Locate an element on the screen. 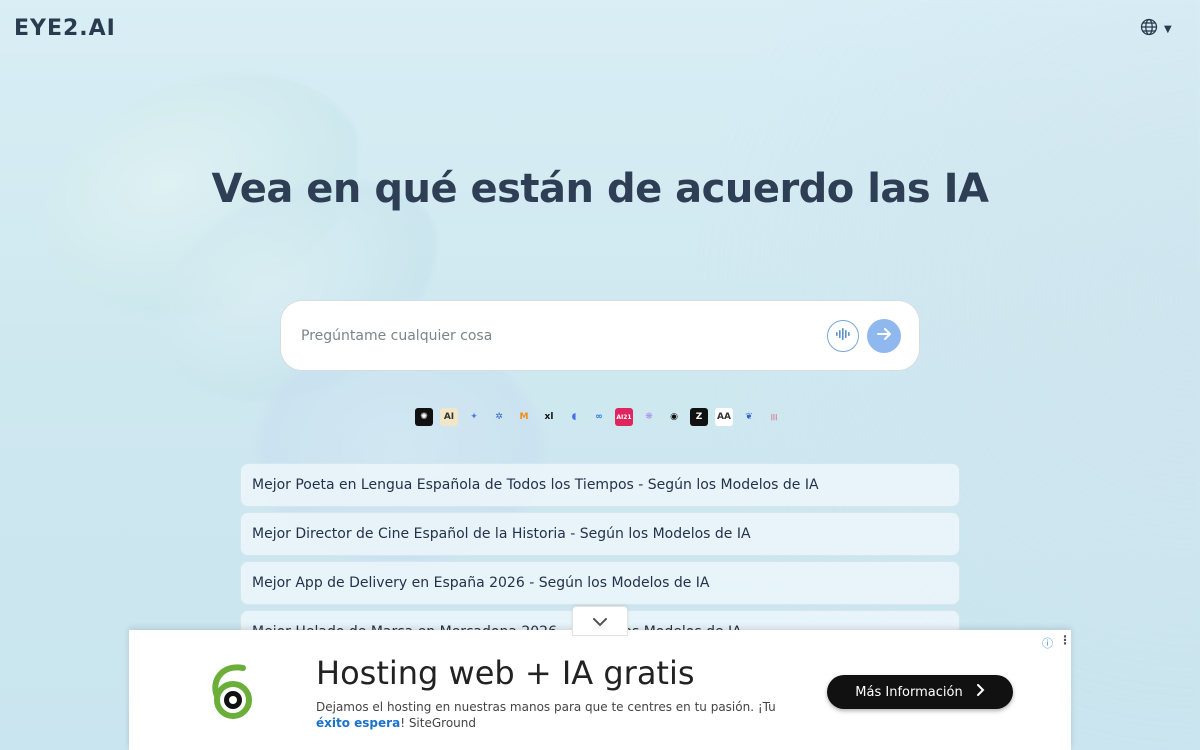 The height and width of the screenshot is (750, 1200). grok-icon: xl is located at coordinates (549, 417).